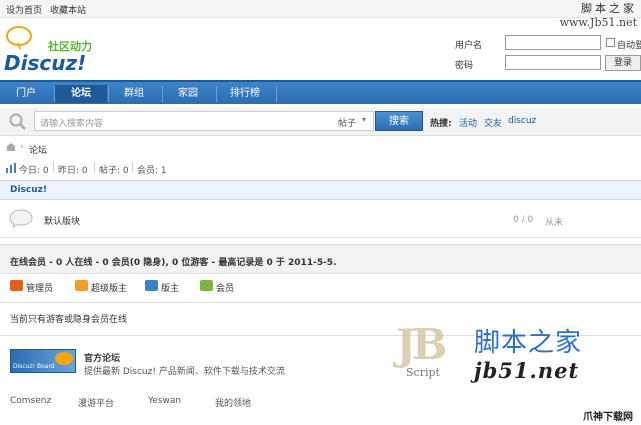 The width and height of the screenshot is (641, 425). I want to click on password-input, so click(553, 62).